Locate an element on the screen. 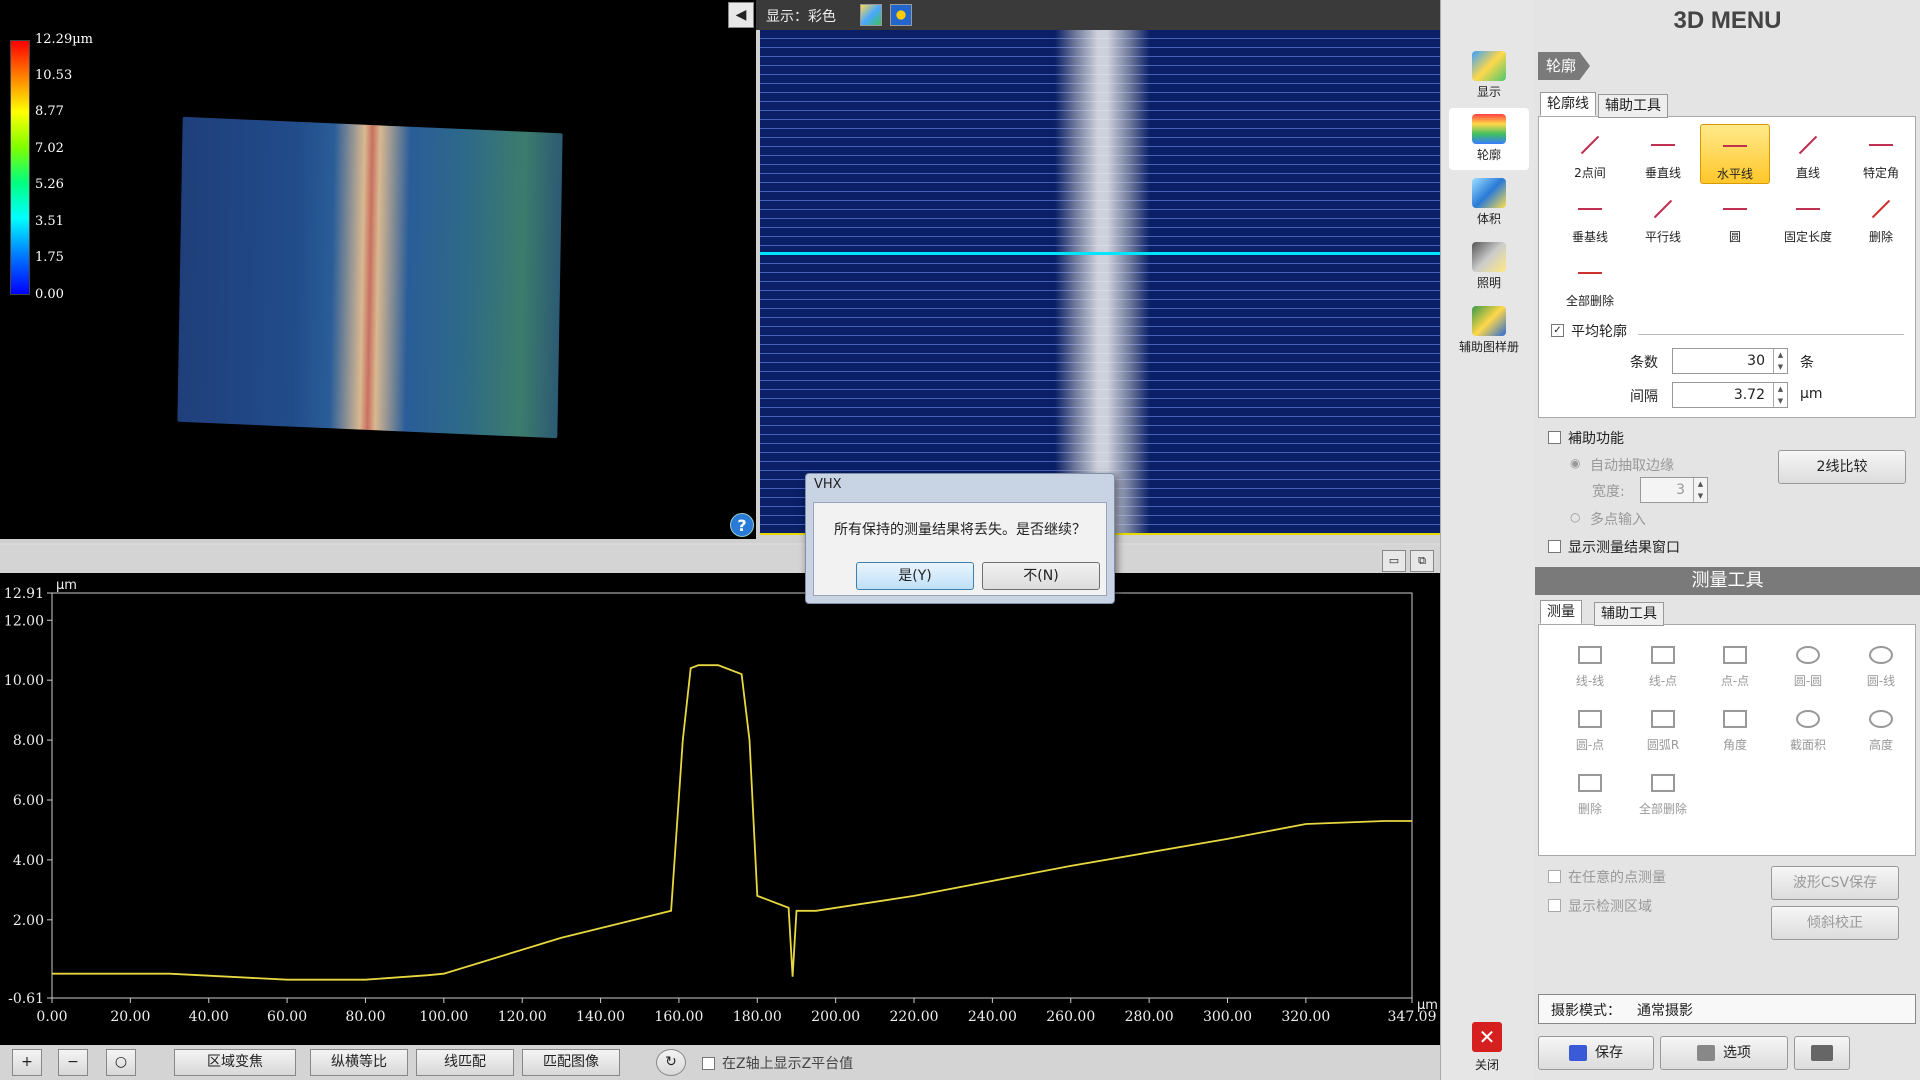 The height and width of the screenshot is (1080, 1920). y-tick-label: 10.00 is located at coordinates (24, 681).